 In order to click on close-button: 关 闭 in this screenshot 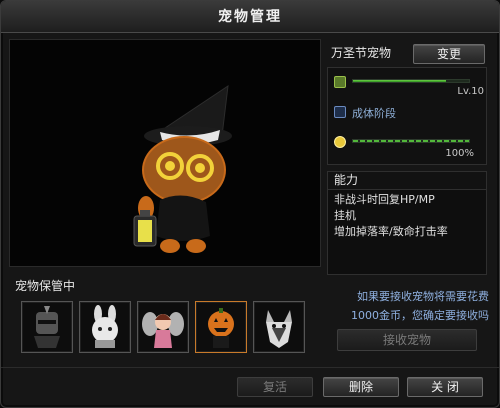, I will do `click(445, 387)`.